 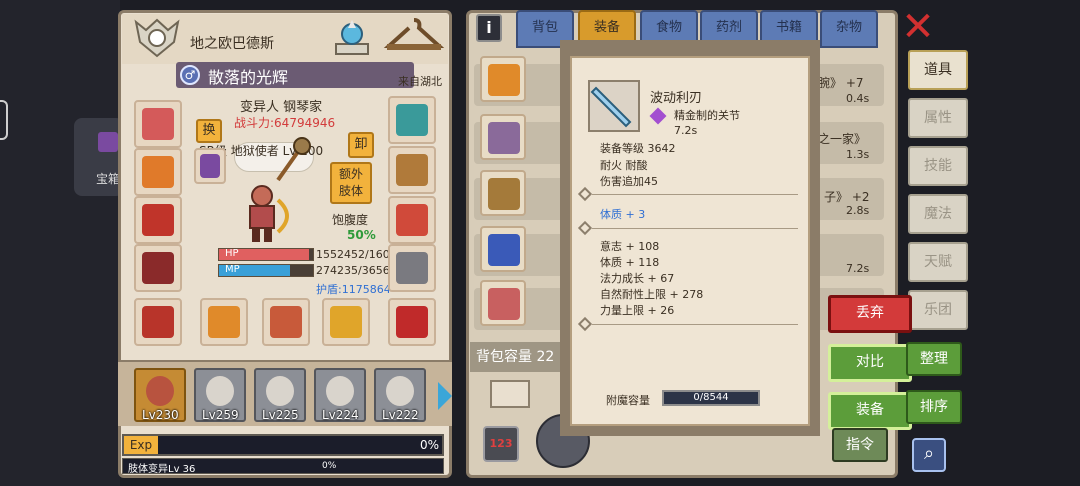 I want to click on equip-slot-weapon3, so click(x=346, y=322).